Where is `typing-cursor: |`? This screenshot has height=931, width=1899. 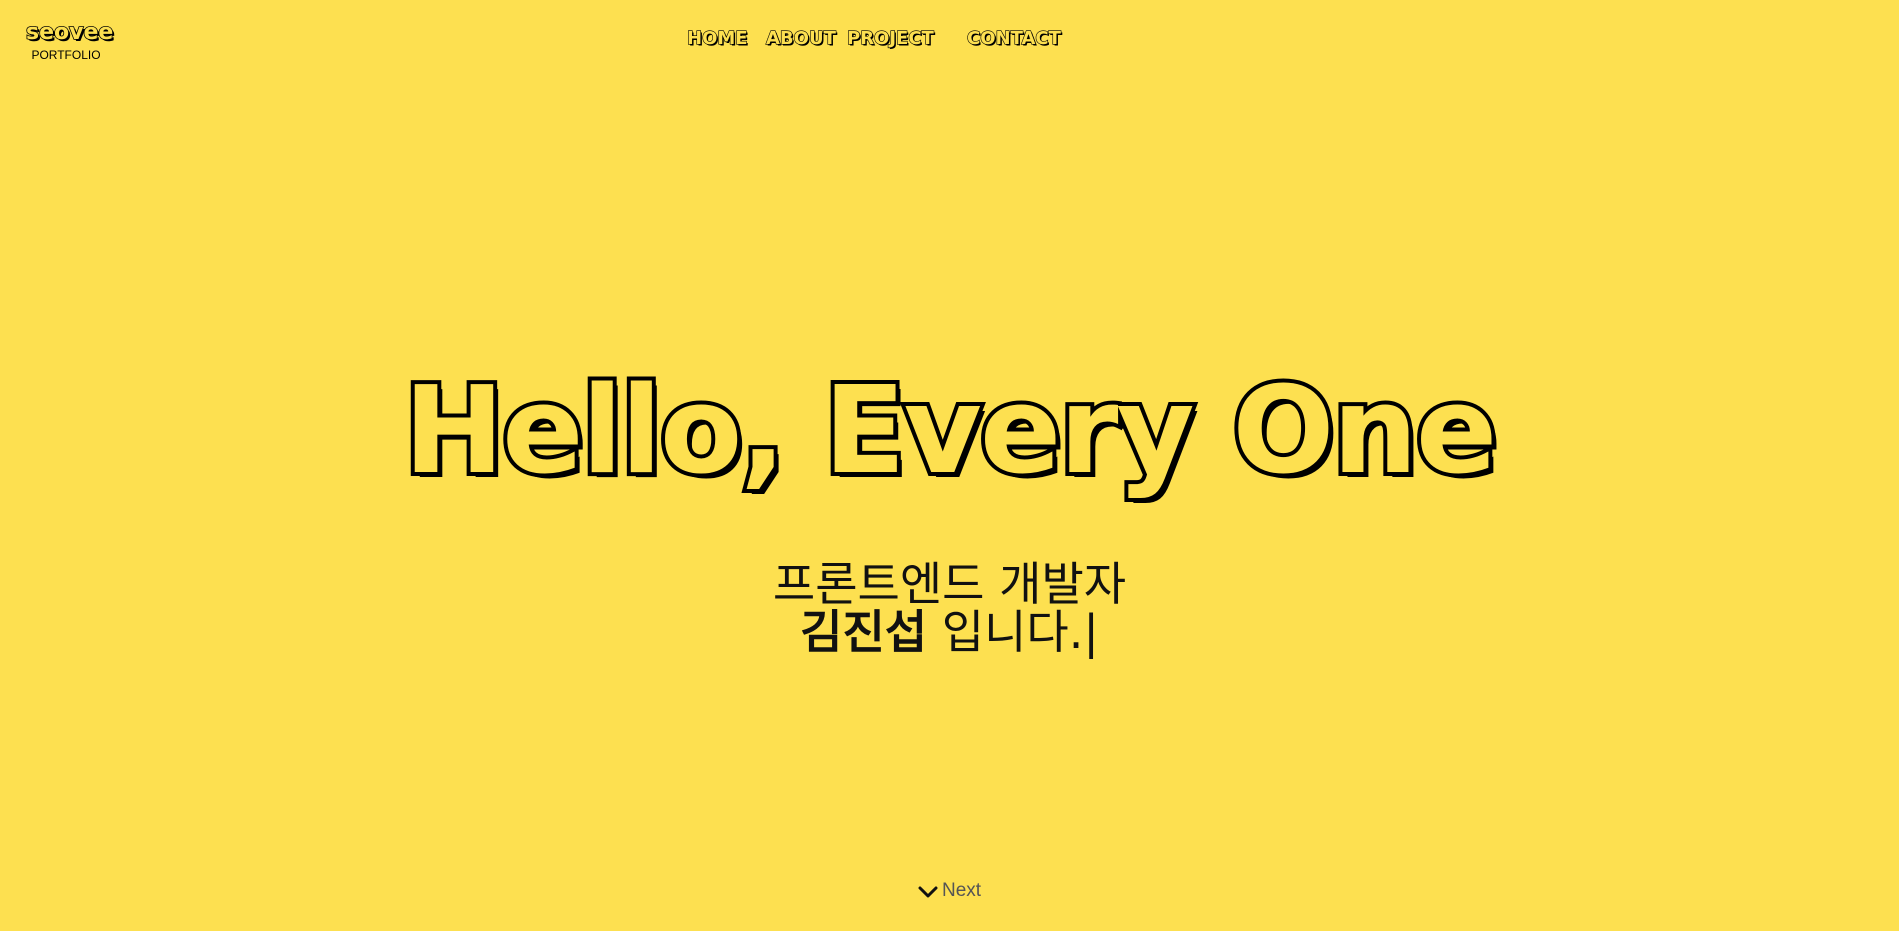
typing-cursor: | is located at coordinates (1091, 632).